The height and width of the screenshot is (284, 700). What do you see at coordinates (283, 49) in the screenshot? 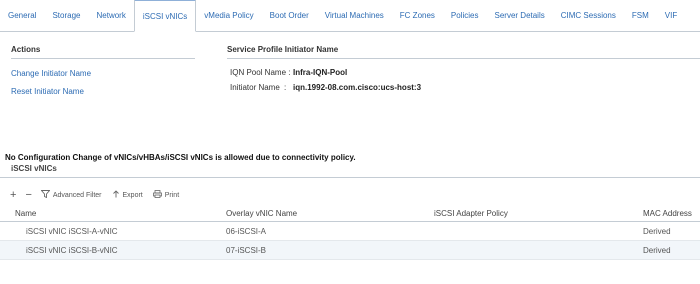
I see `initiator-section-header: Service Profile Initiator Name` at bounding box center [283, 49].